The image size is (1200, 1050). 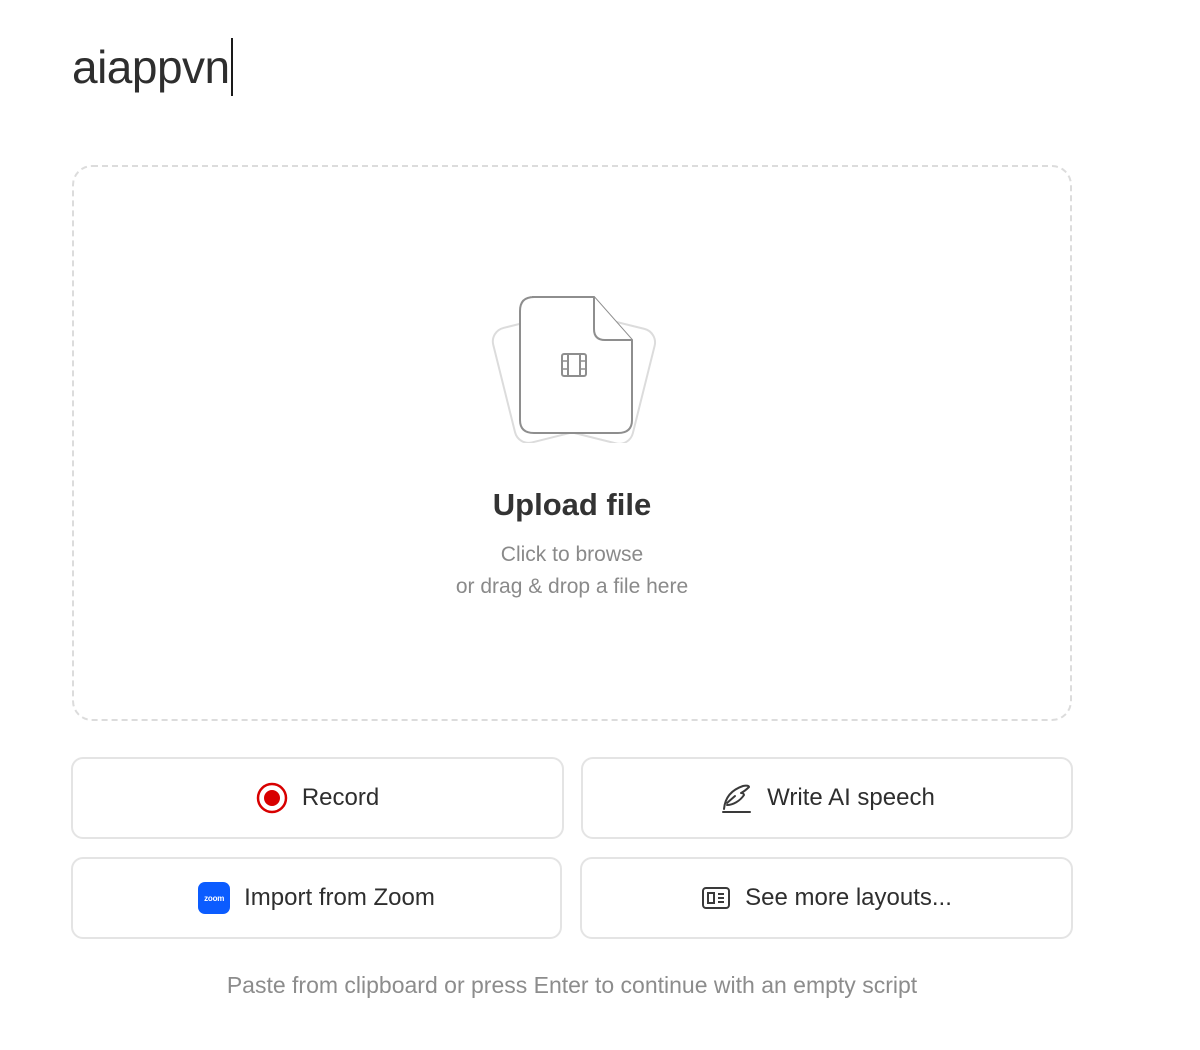 I want to click on quill-pen-icon, so click(x=736, y=798).